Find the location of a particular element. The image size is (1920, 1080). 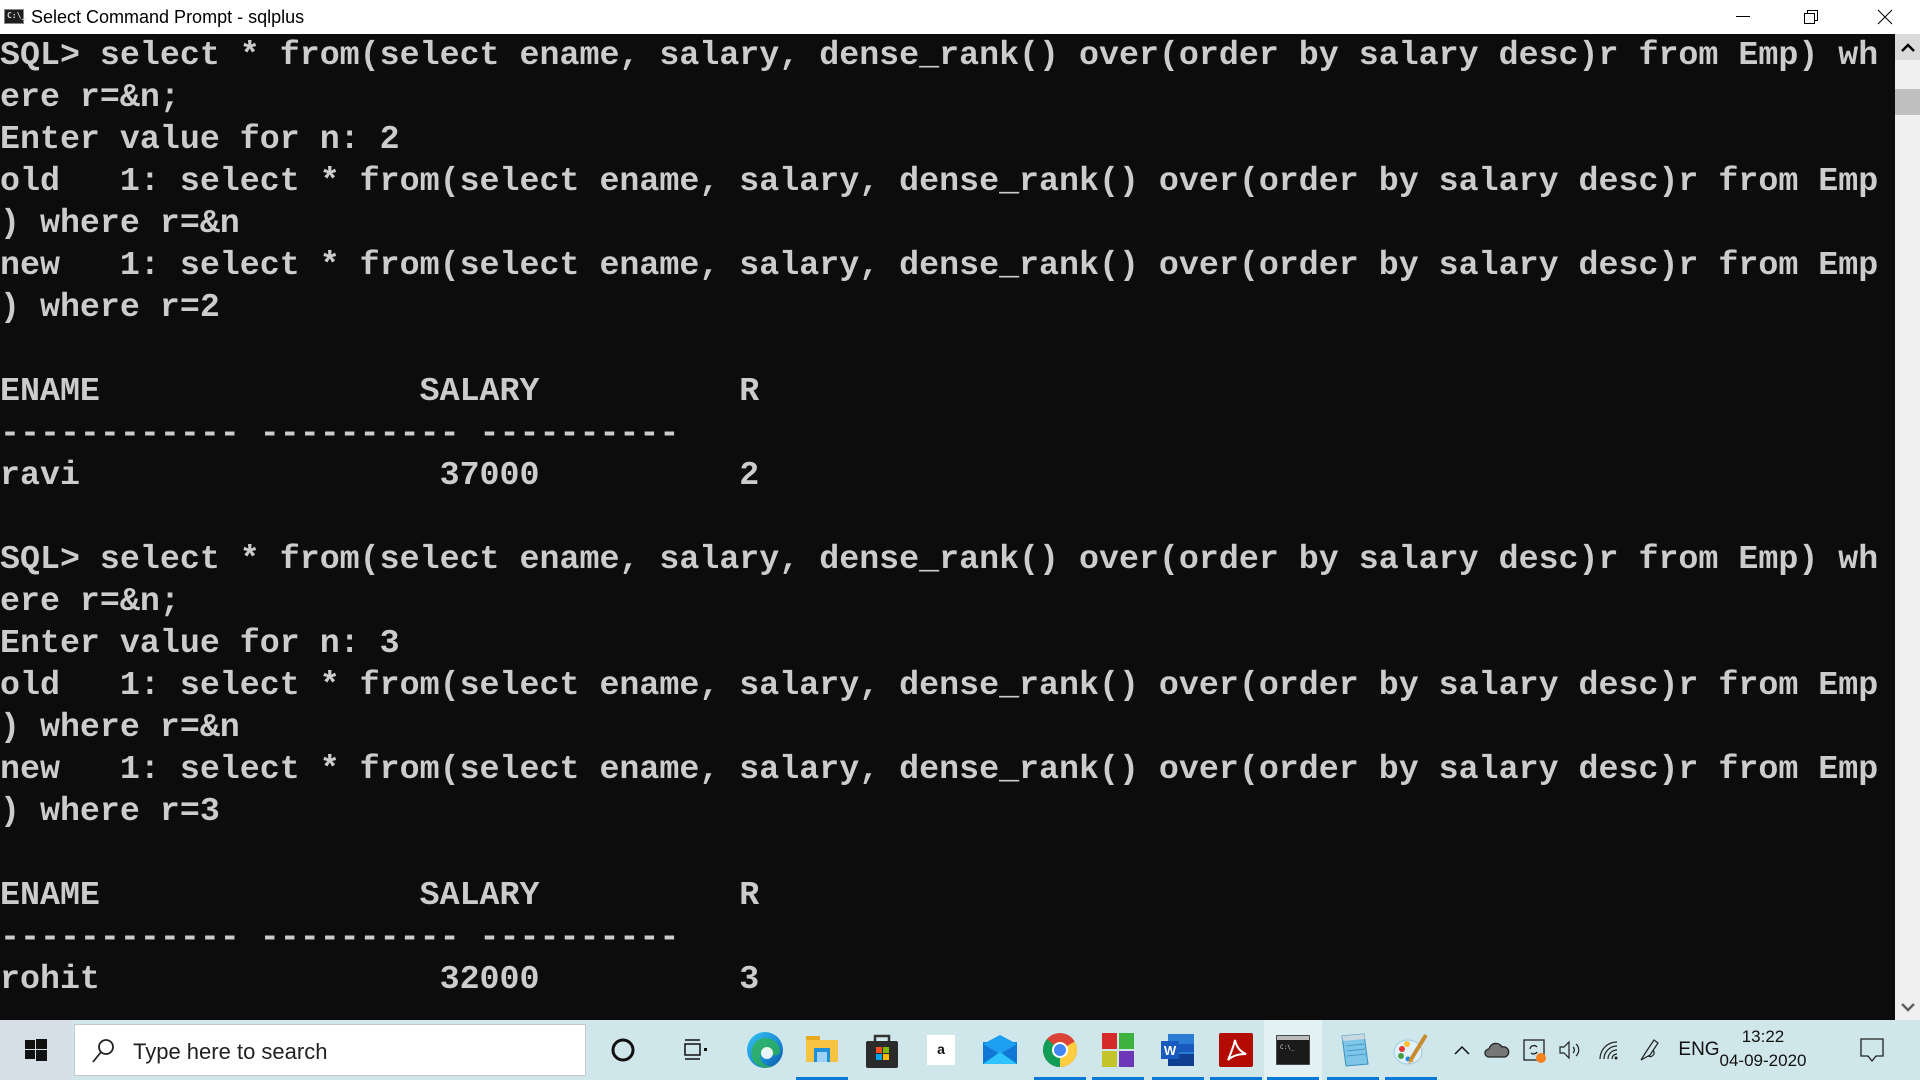

taskbar-app-edge is located at coordinates (765, 1050).